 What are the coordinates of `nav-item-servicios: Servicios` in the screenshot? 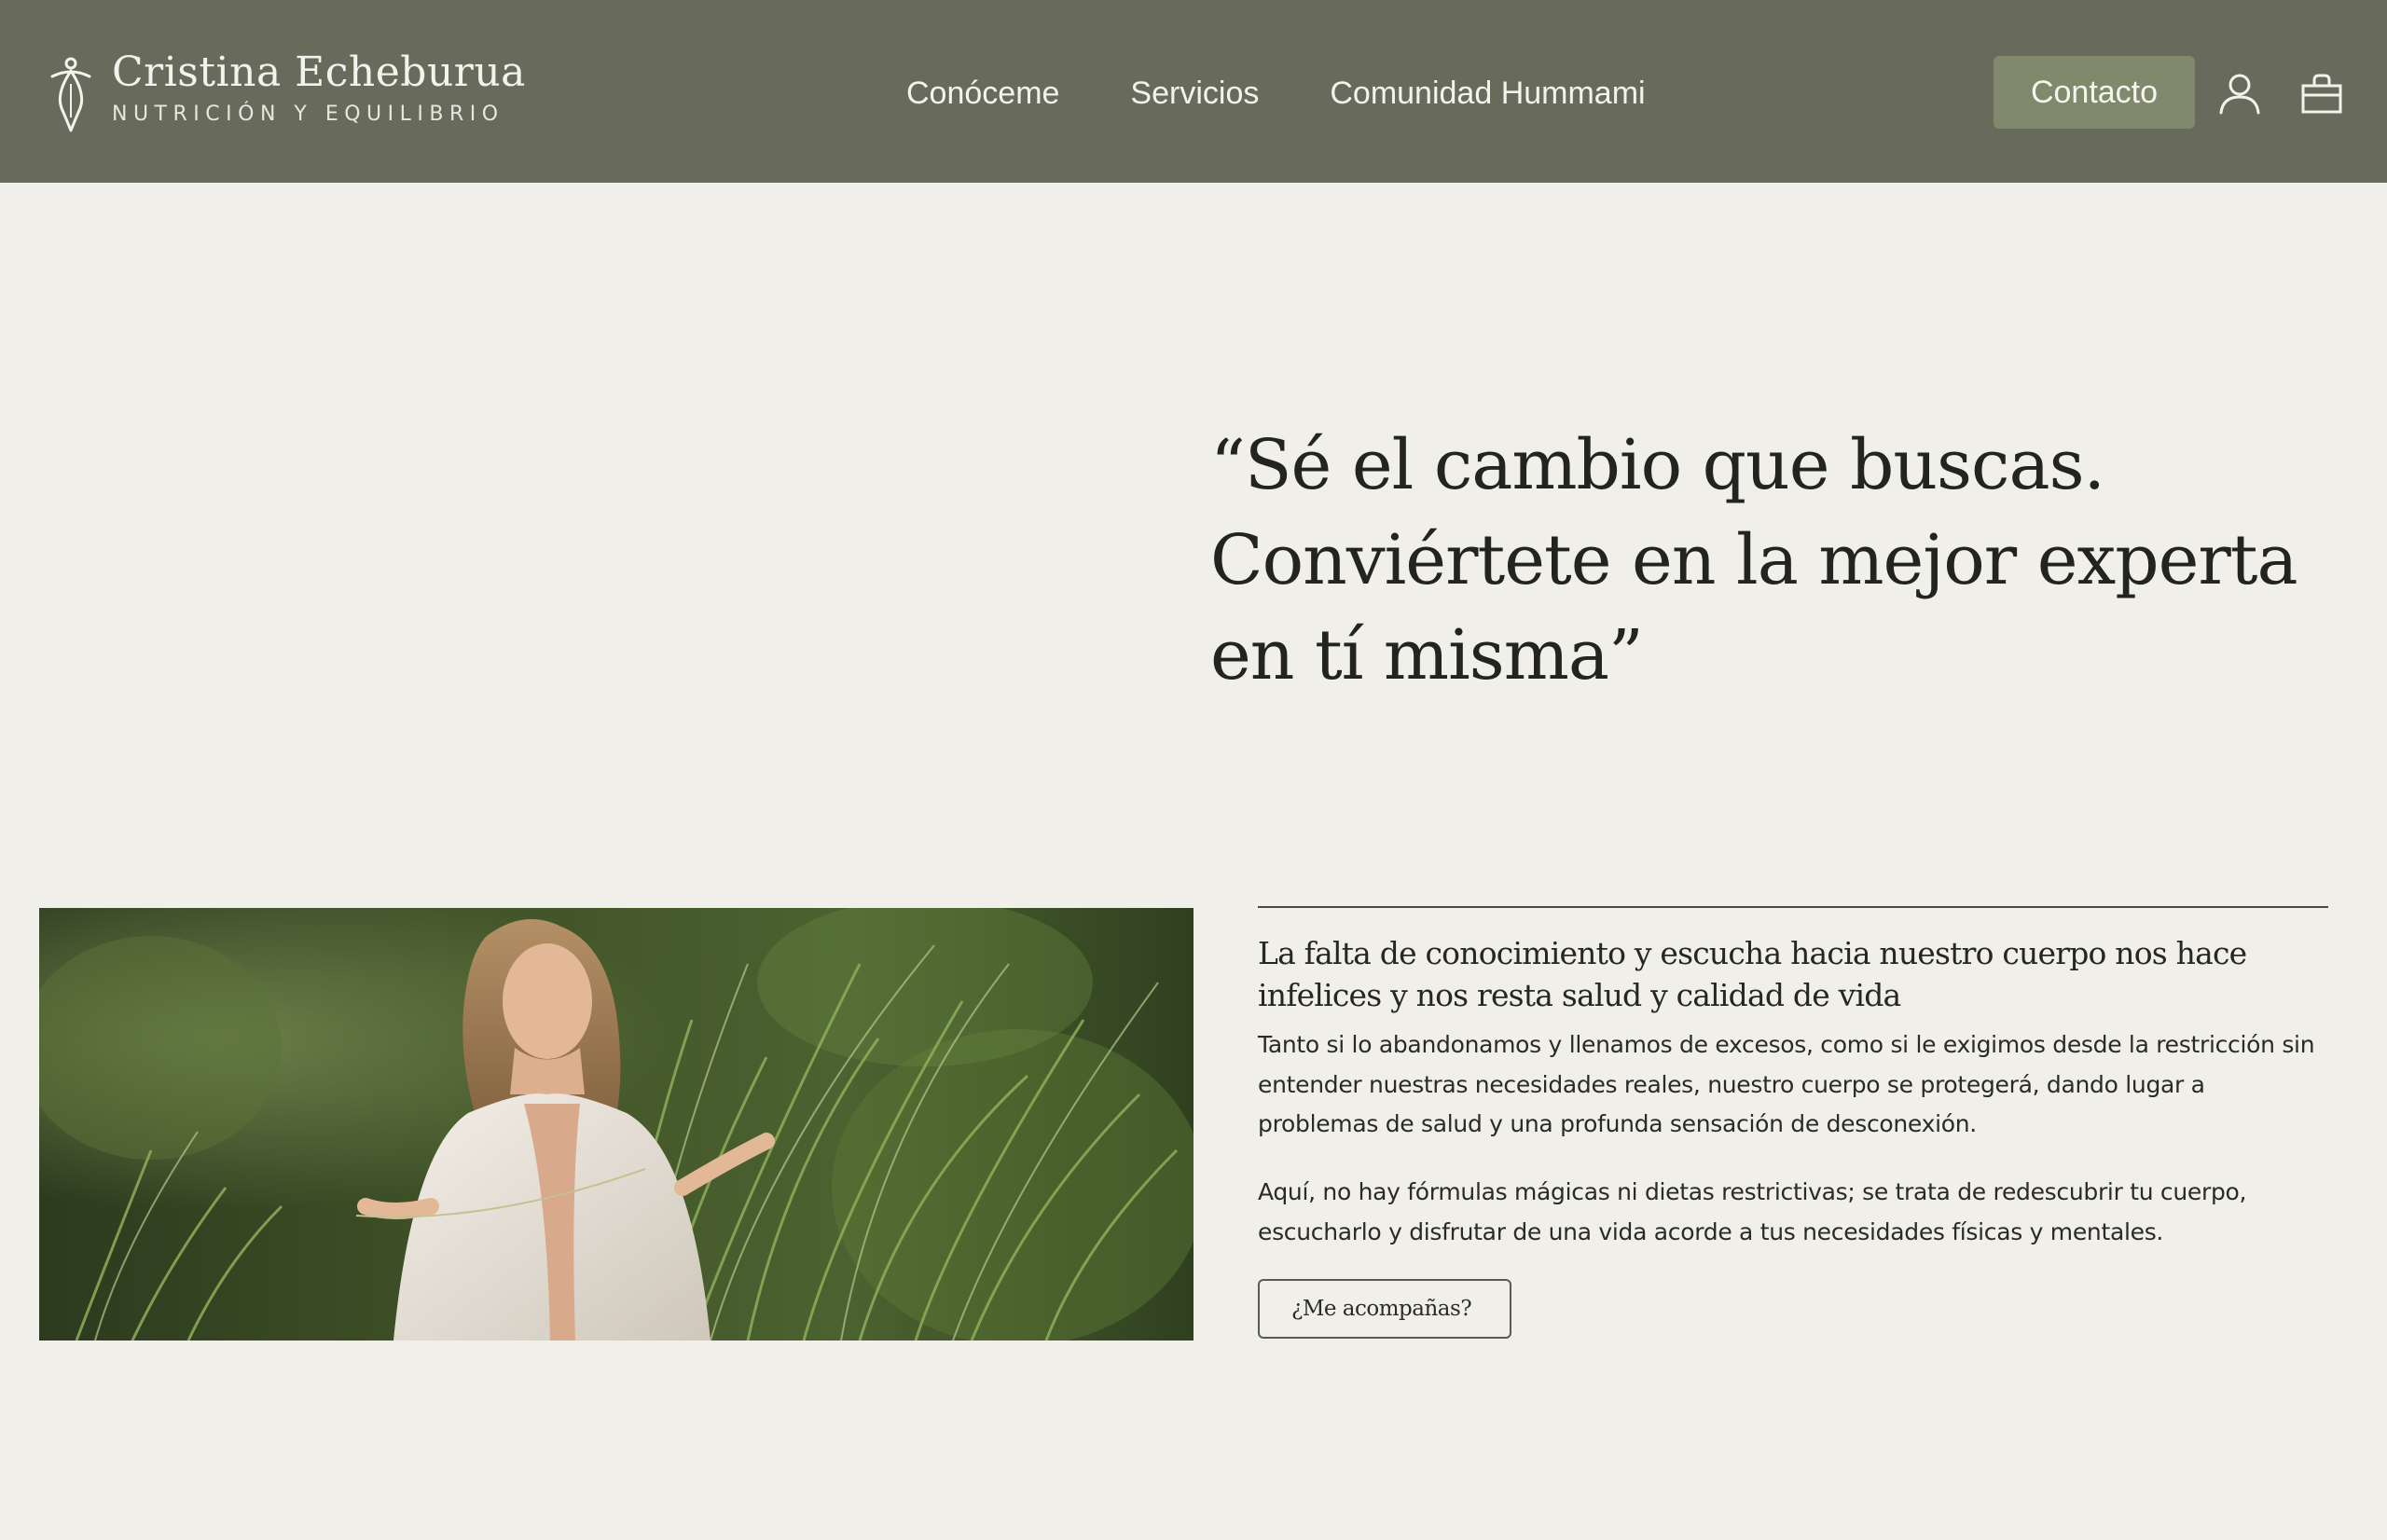 It's located at (1194, 93).